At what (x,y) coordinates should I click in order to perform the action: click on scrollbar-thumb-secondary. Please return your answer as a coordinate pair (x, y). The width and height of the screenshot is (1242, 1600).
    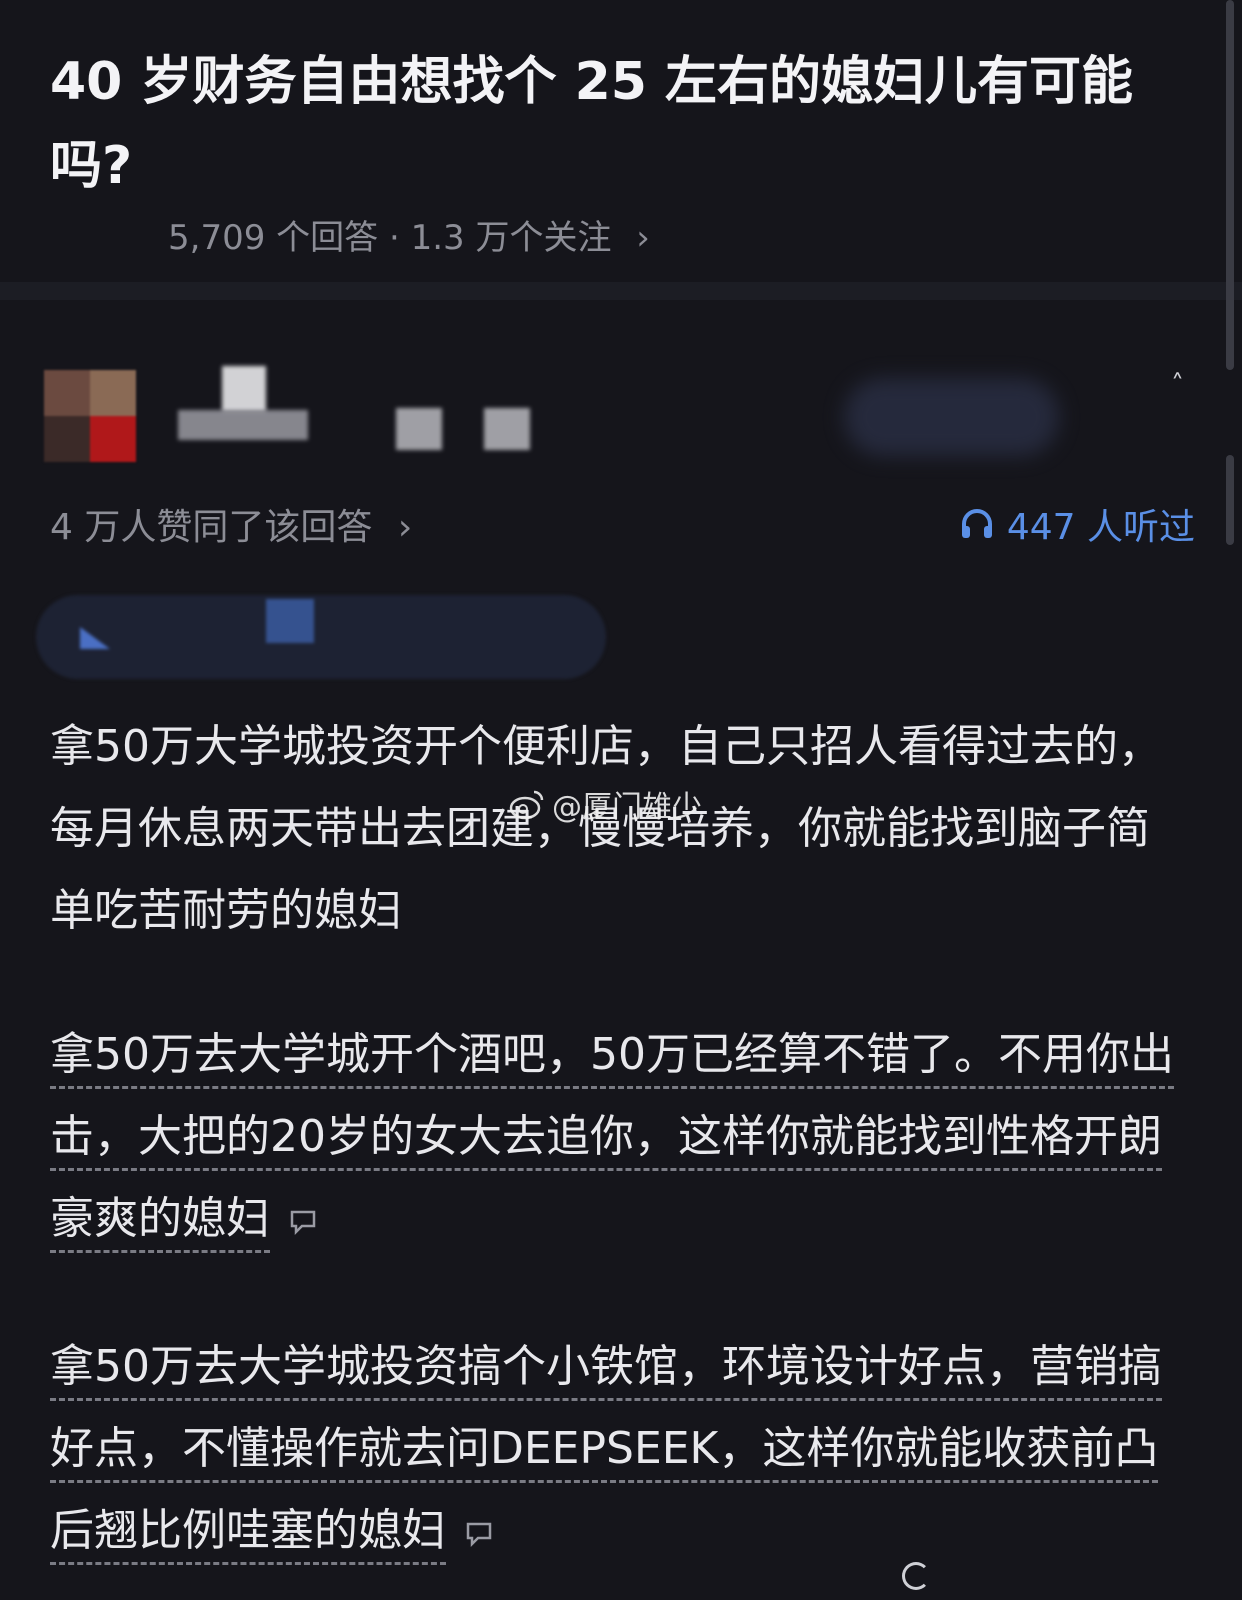
    Looking at the image, I should click on (1230, 500).